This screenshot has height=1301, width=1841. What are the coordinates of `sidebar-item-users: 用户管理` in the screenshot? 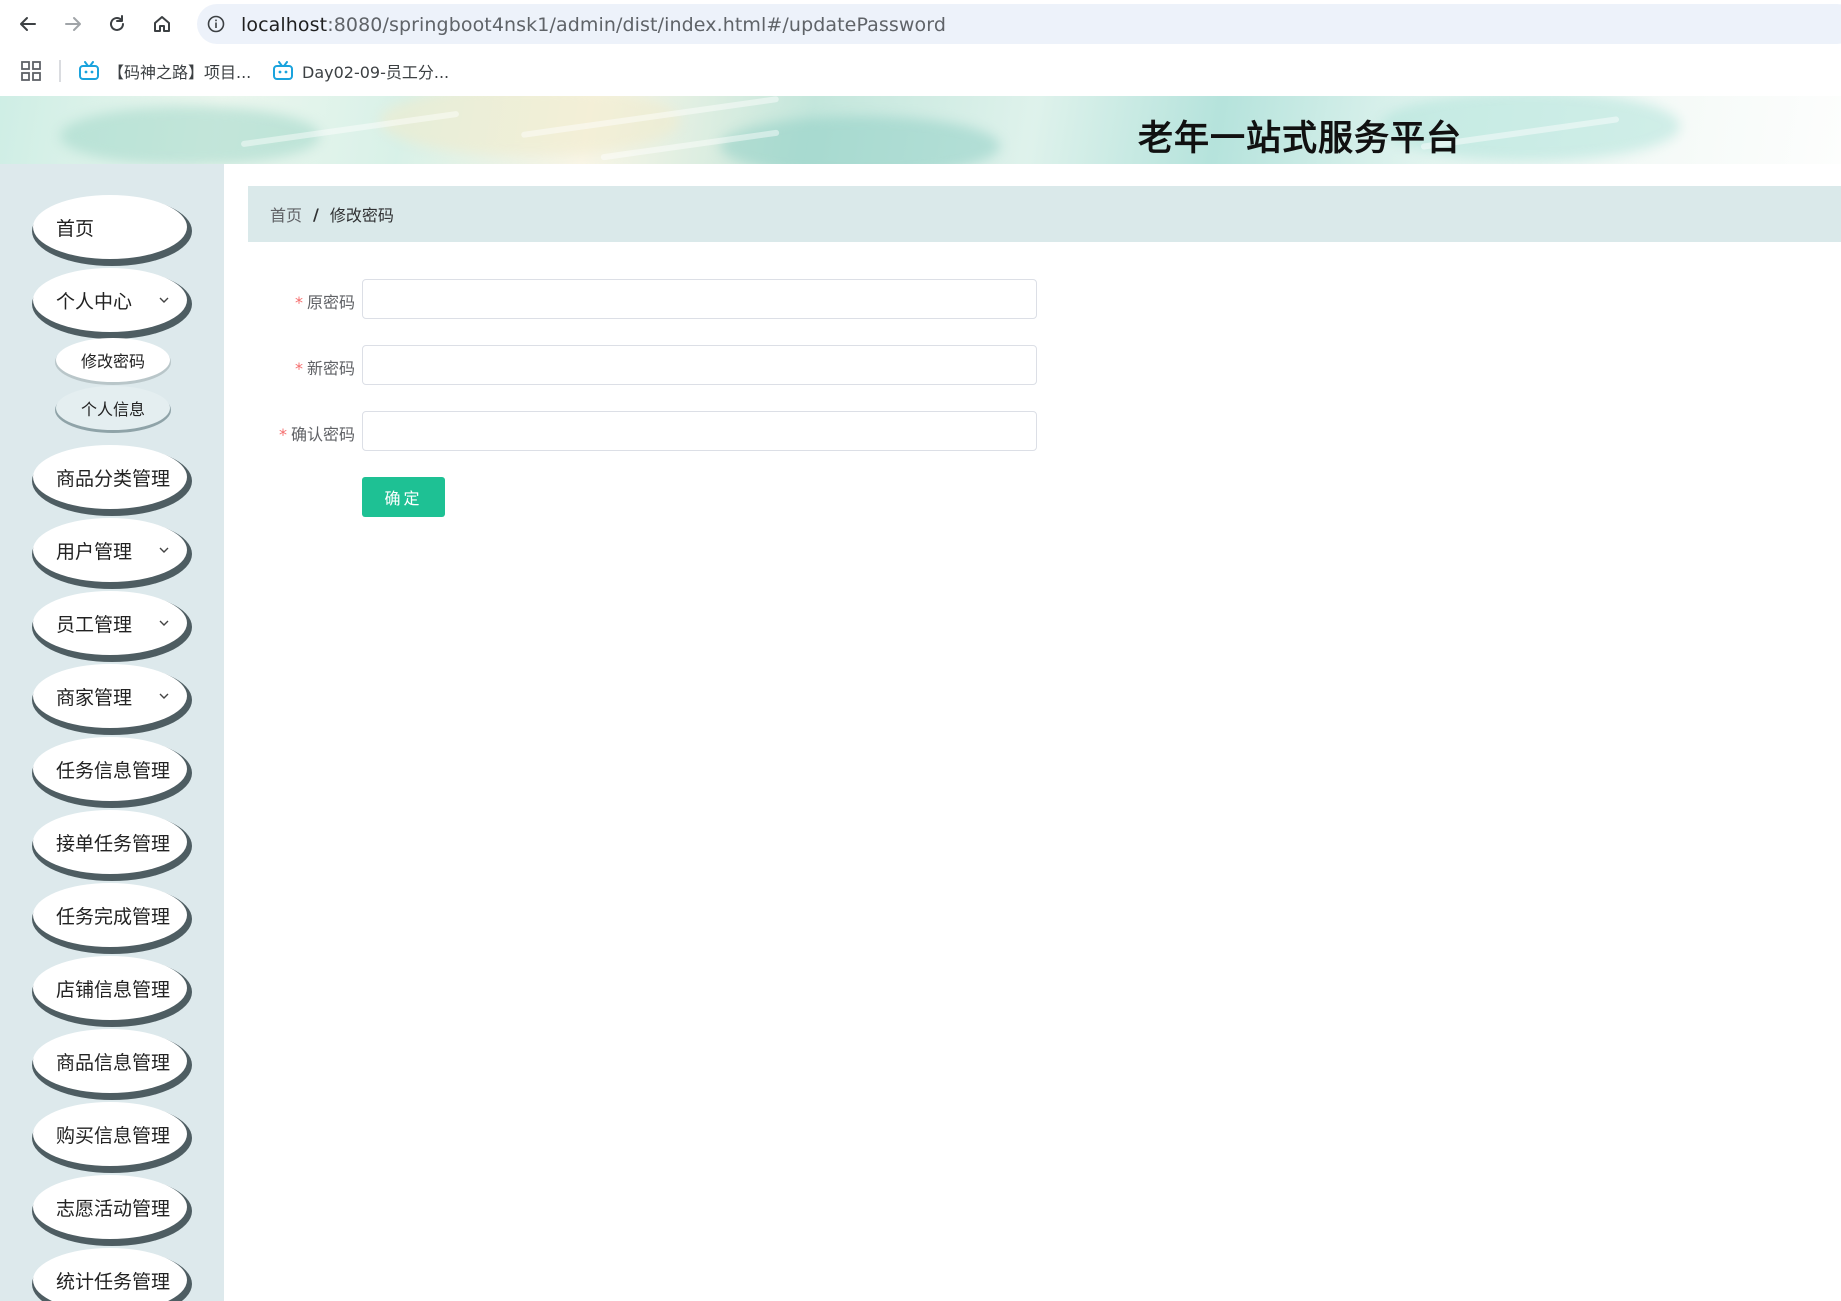 It's located at (110, 550).